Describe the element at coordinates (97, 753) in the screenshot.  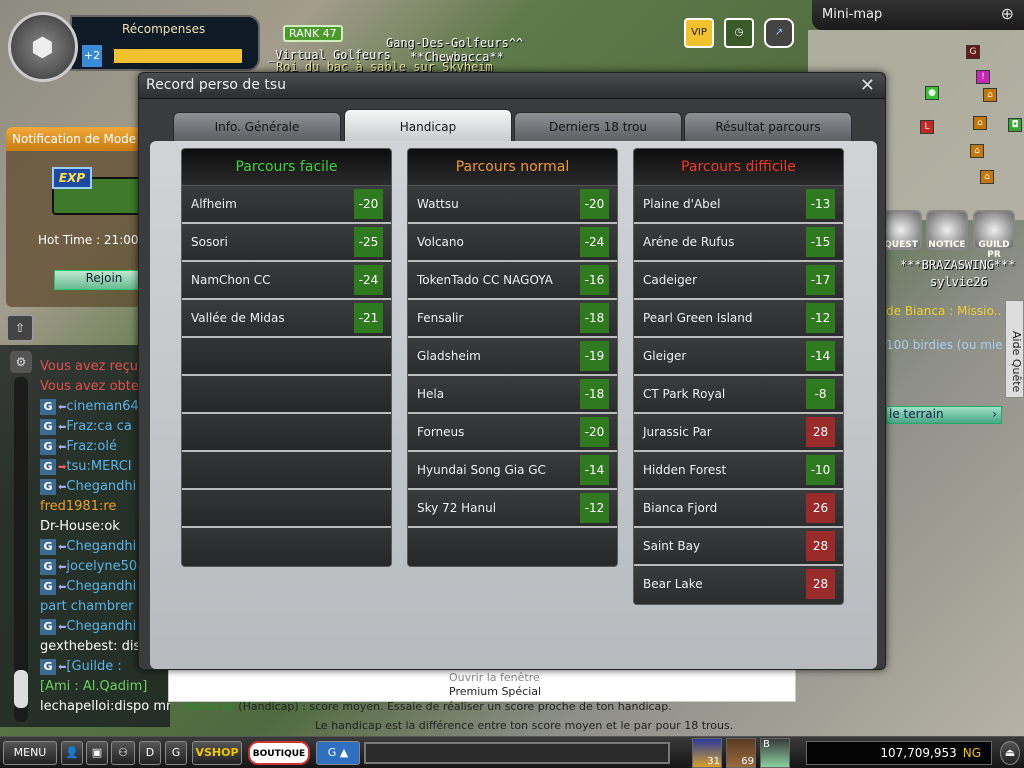
I see `bag-icon: ▣` at that location.